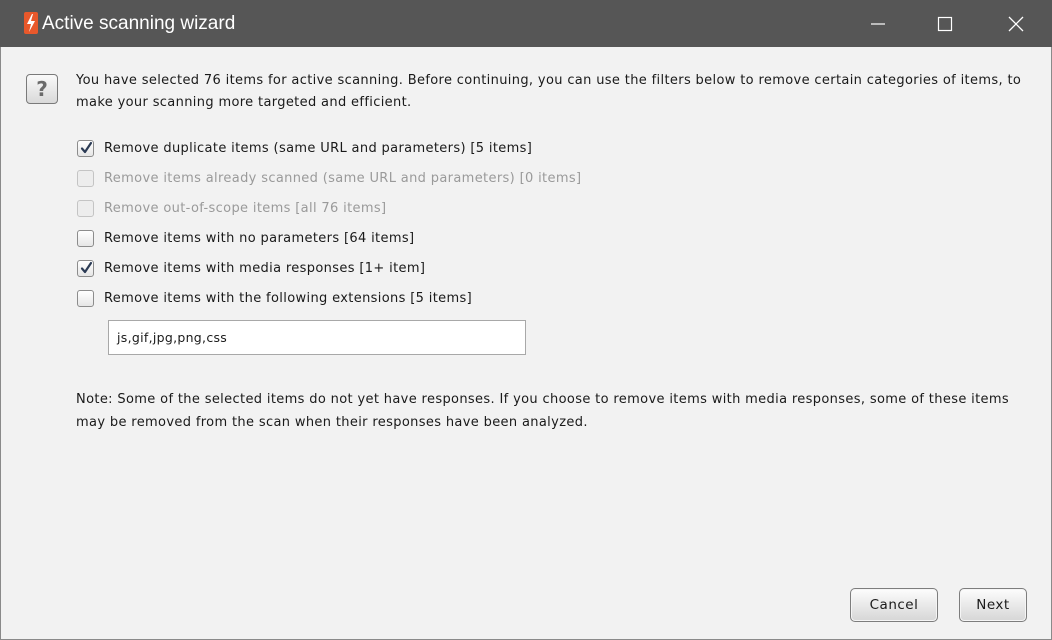 The width and height of the screenshot is (1052, 640). I want to click on maximize-icon, so click(945, 23).